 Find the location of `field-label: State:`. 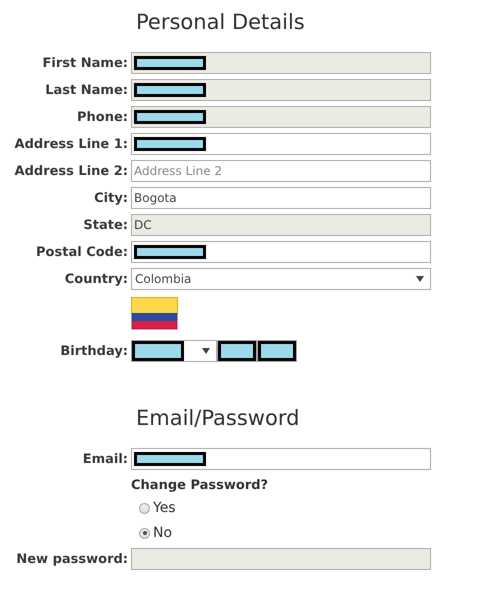

field-label: State: is located at coordinates (105, 225).